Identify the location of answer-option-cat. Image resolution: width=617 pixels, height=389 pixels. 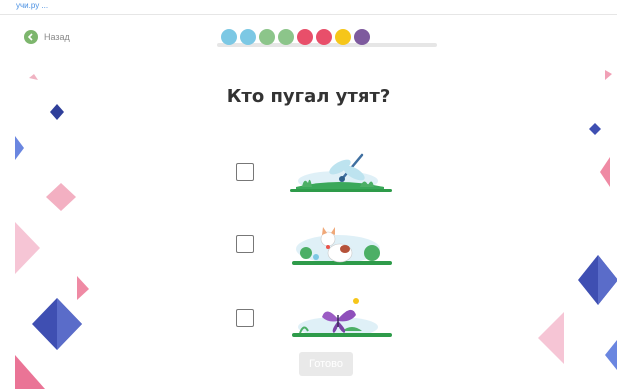
(321, 244).